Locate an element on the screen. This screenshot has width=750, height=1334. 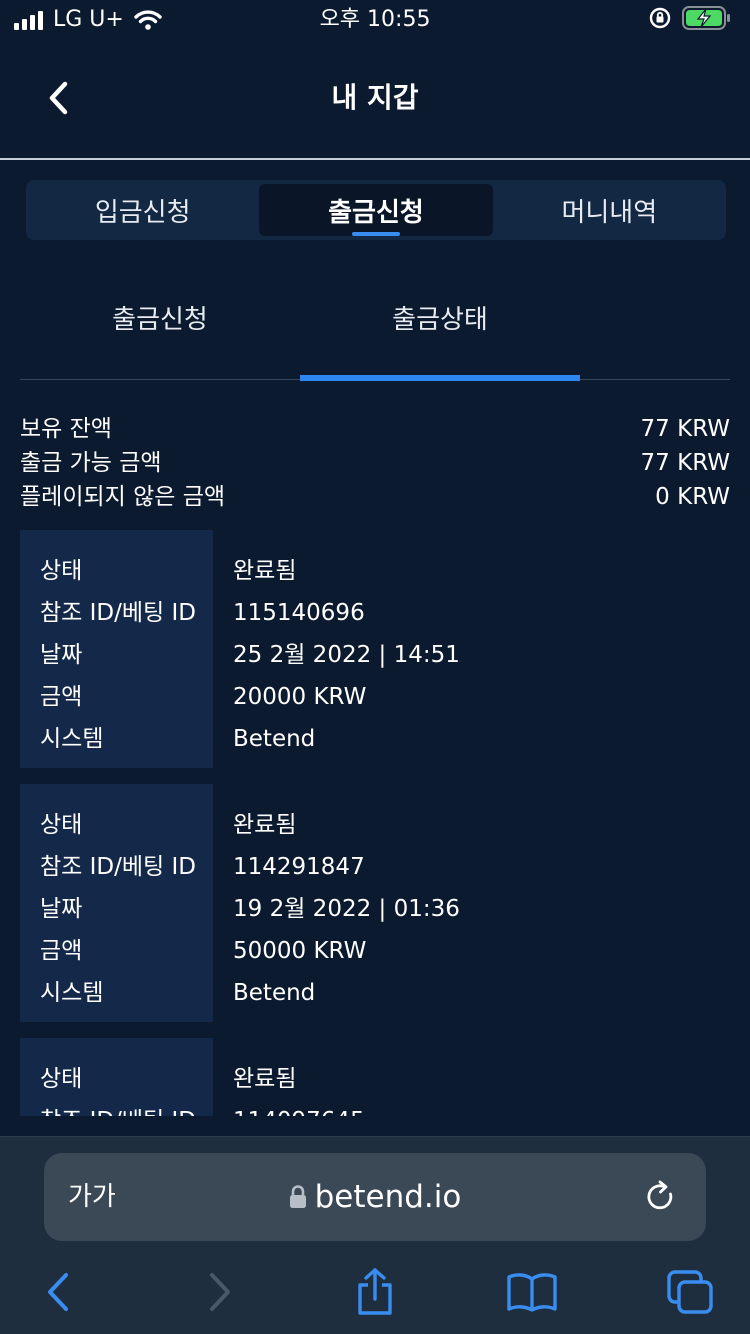
browser-forward-button is located at coordinates (220, 1292).